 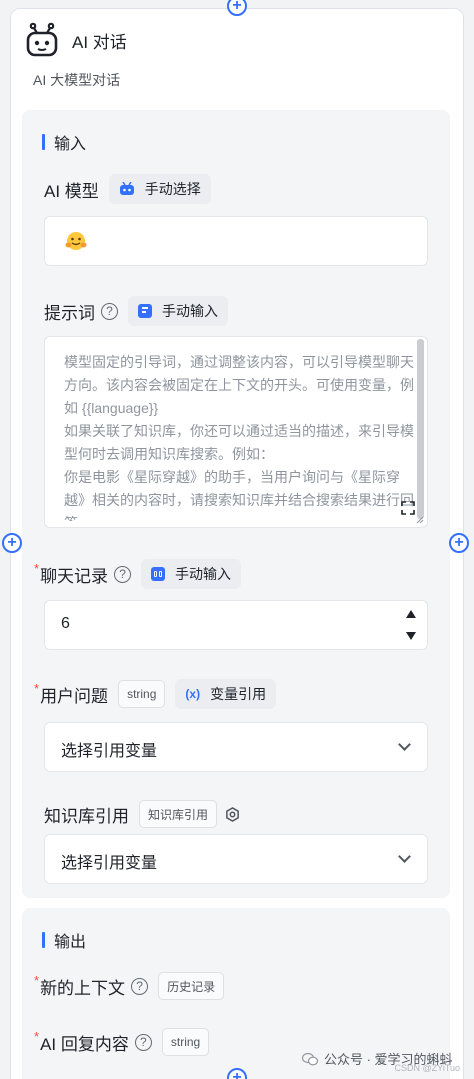 I want to click on new-context-label: 新的上下文, so click(x=83, y=988).